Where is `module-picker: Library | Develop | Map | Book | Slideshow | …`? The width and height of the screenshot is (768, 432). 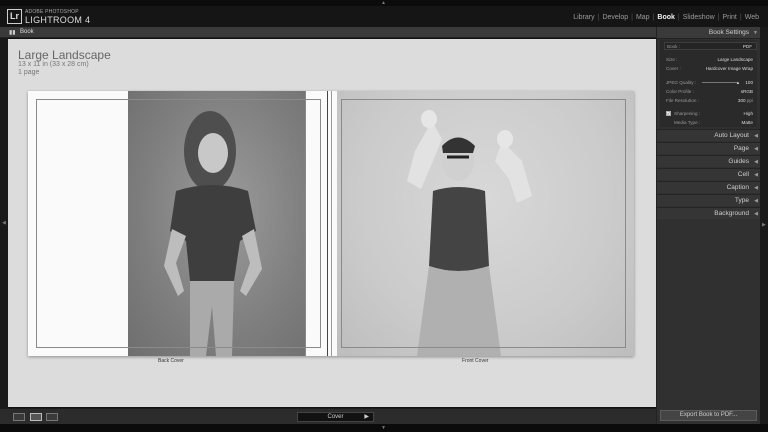 module-picker: Library | Develop | Map | Book | Slideshow | … is located at coordinates (666, 17).